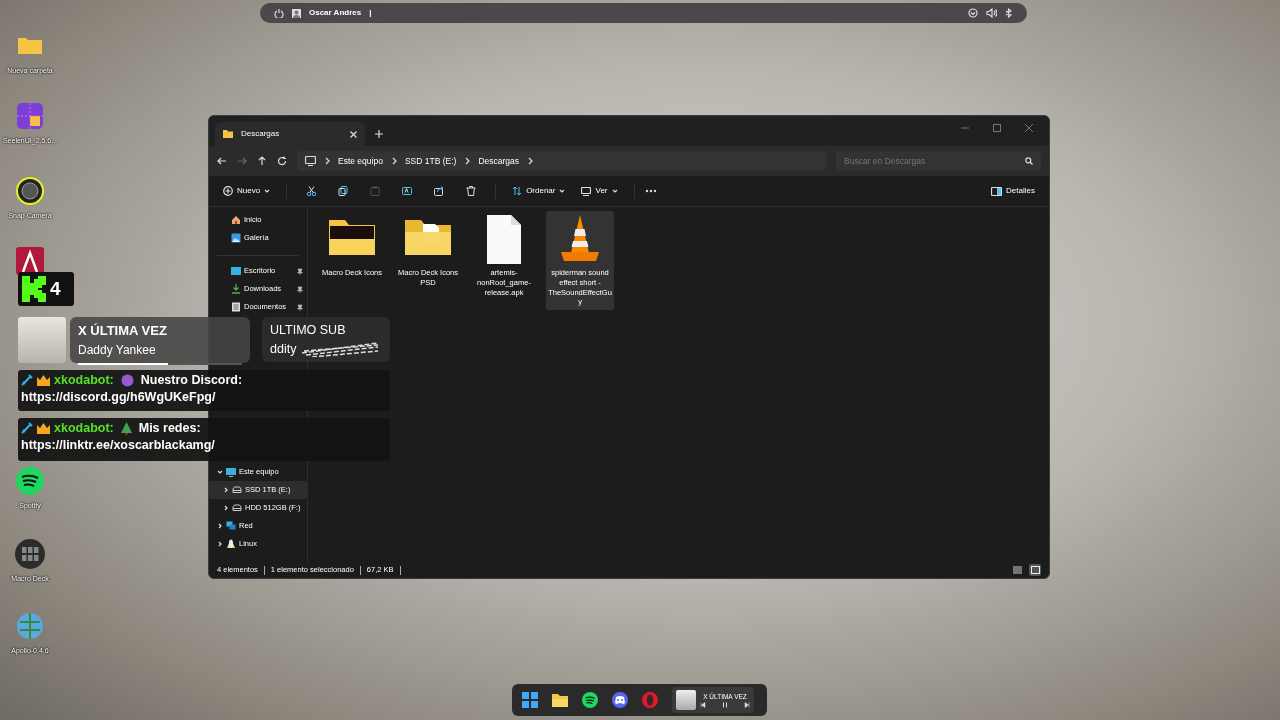 This screenshot has height=720, width=1280. Describe the element at coordinates (1009, 13) in the screenshot. I see `bluetooth-icon` at that location.